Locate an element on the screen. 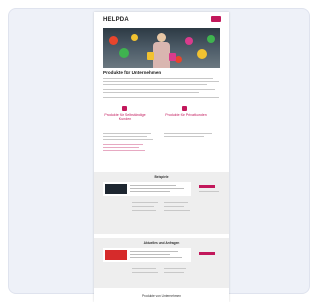 The image size is (320, 302). news-section: Aktuelles und Anfragen is located at coordinates (161, 263).